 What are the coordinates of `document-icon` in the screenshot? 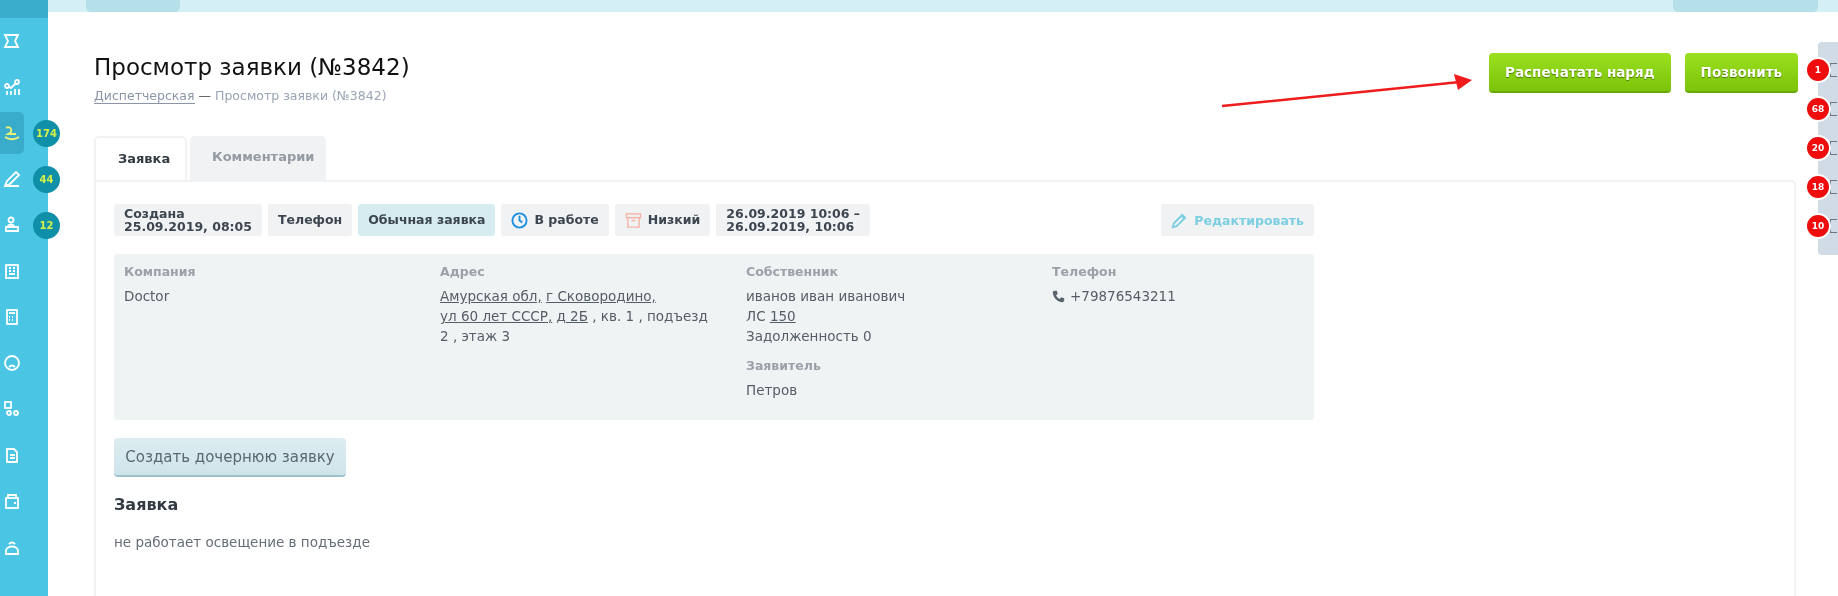 It's located at (12, 455).